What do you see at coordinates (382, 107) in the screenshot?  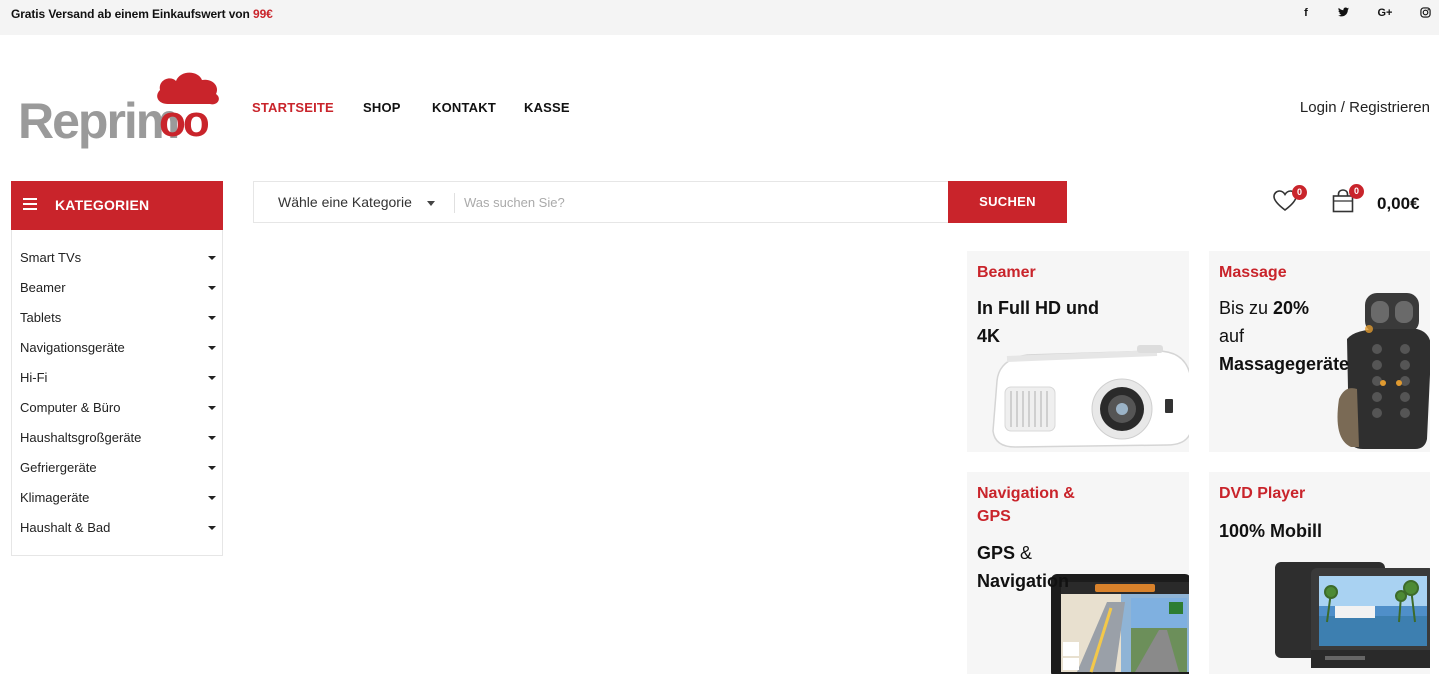 I see `nav-shop: SHOP` at bounding box center [382, 107].